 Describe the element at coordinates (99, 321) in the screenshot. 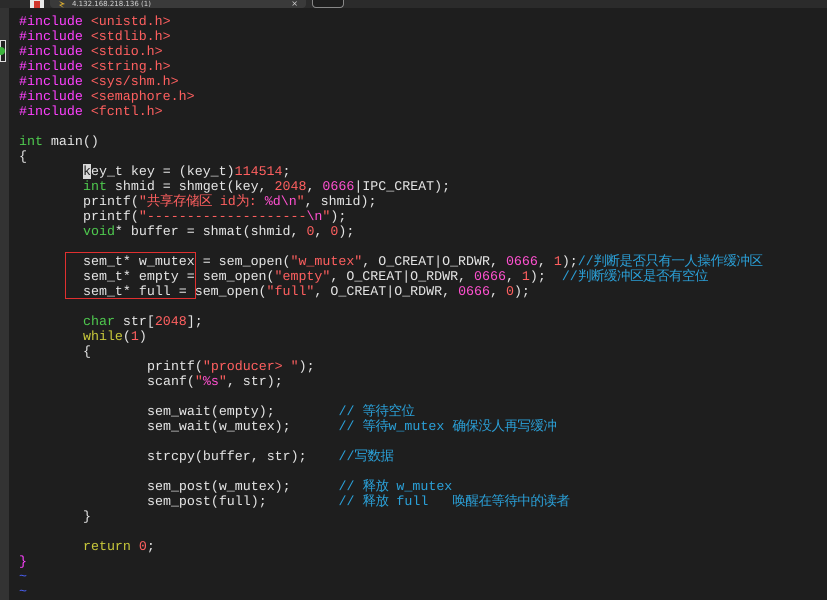

I see `code-token: char` at that location.